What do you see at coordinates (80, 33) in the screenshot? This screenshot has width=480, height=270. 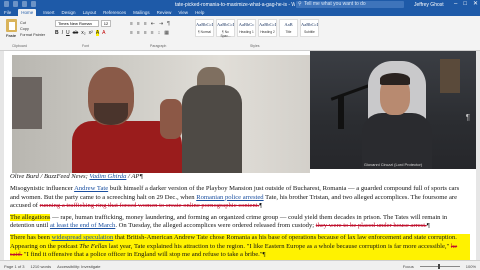 I see `font-format-buttons: B I U ab x₂ x² A A` at bounding box center [80, 33].